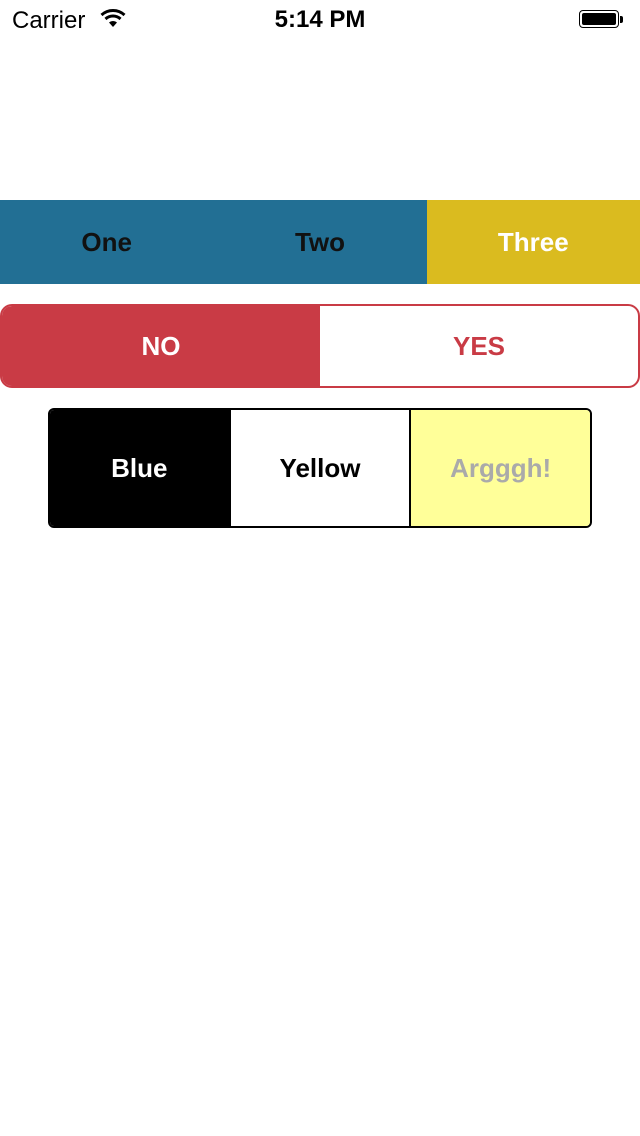 This screenshot has width=640, height=1136. I want to click on segment-three: Three, so click(533, 242).